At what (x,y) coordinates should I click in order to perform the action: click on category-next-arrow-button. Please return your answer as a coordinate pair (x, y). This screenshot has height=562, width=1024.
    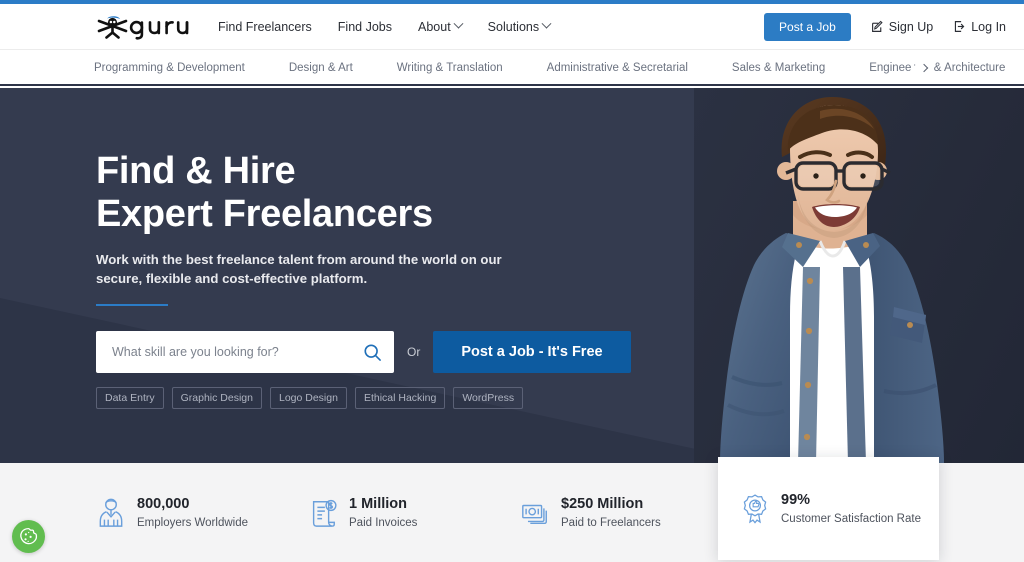
    Looking at the image, I should click on (924, 68).